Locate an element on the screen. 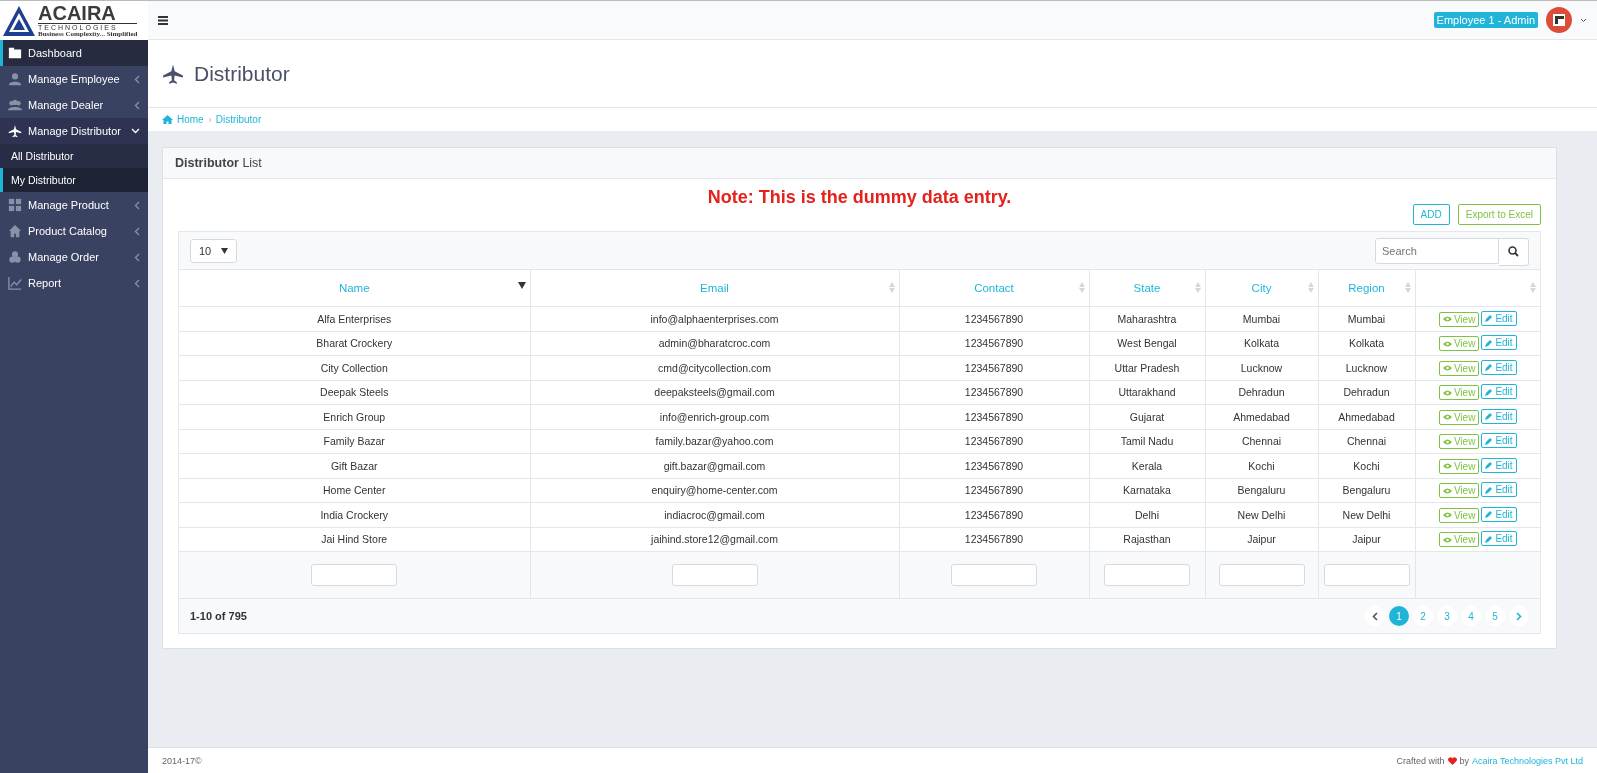  search-icon is located at coordinates (1513, 251).